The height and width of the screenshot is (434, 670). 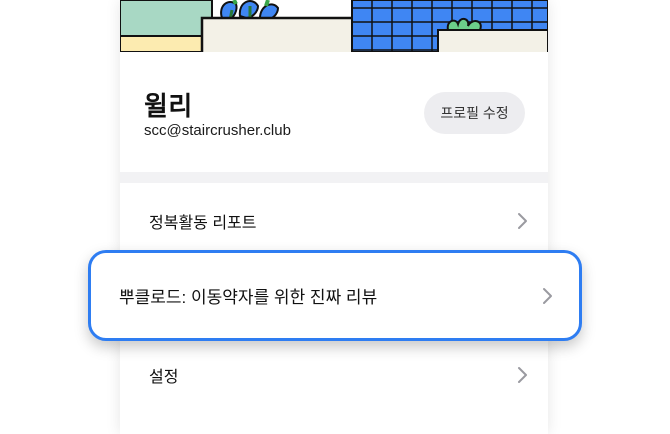 What do you see at coordinates (334, 375) in the screenshot?
I see `menu-item-settings: 설정` at bounding box center [334, 375].